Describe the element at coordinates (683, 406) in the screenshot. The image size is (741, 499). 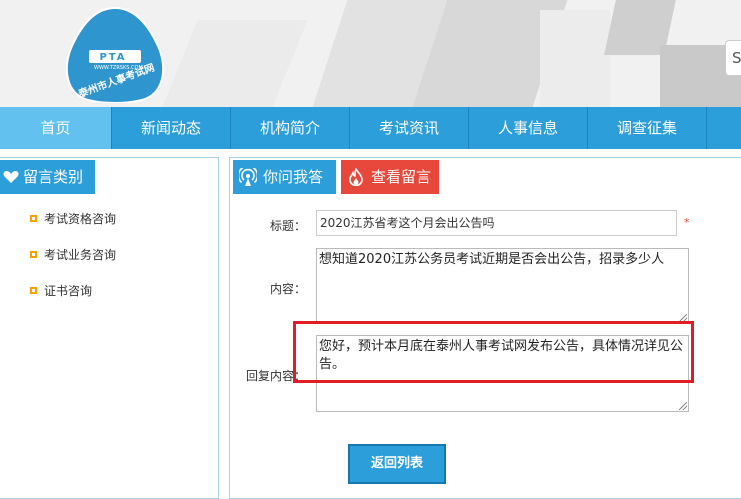
I see `resize-grip-icon` at that location.